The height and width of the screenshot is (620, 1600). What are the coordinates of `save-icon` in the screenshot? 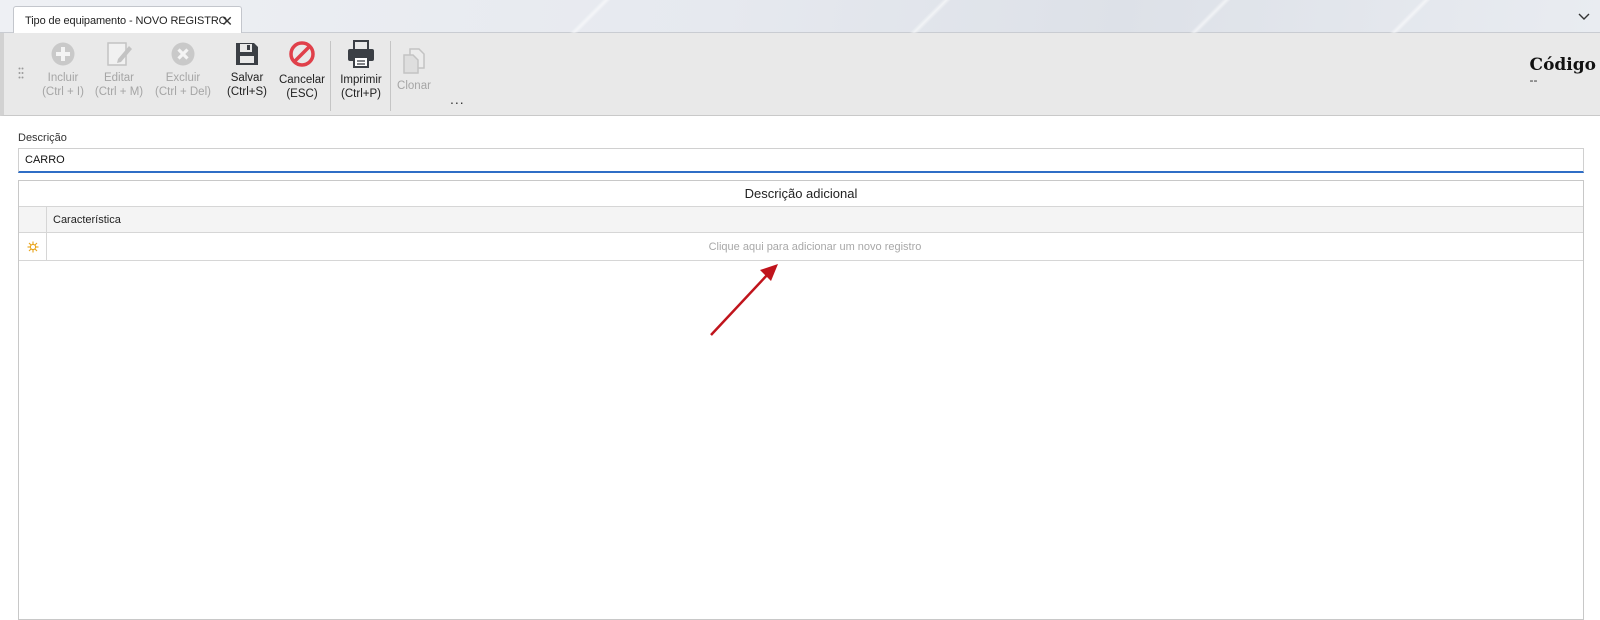 It's located at (247, 54).